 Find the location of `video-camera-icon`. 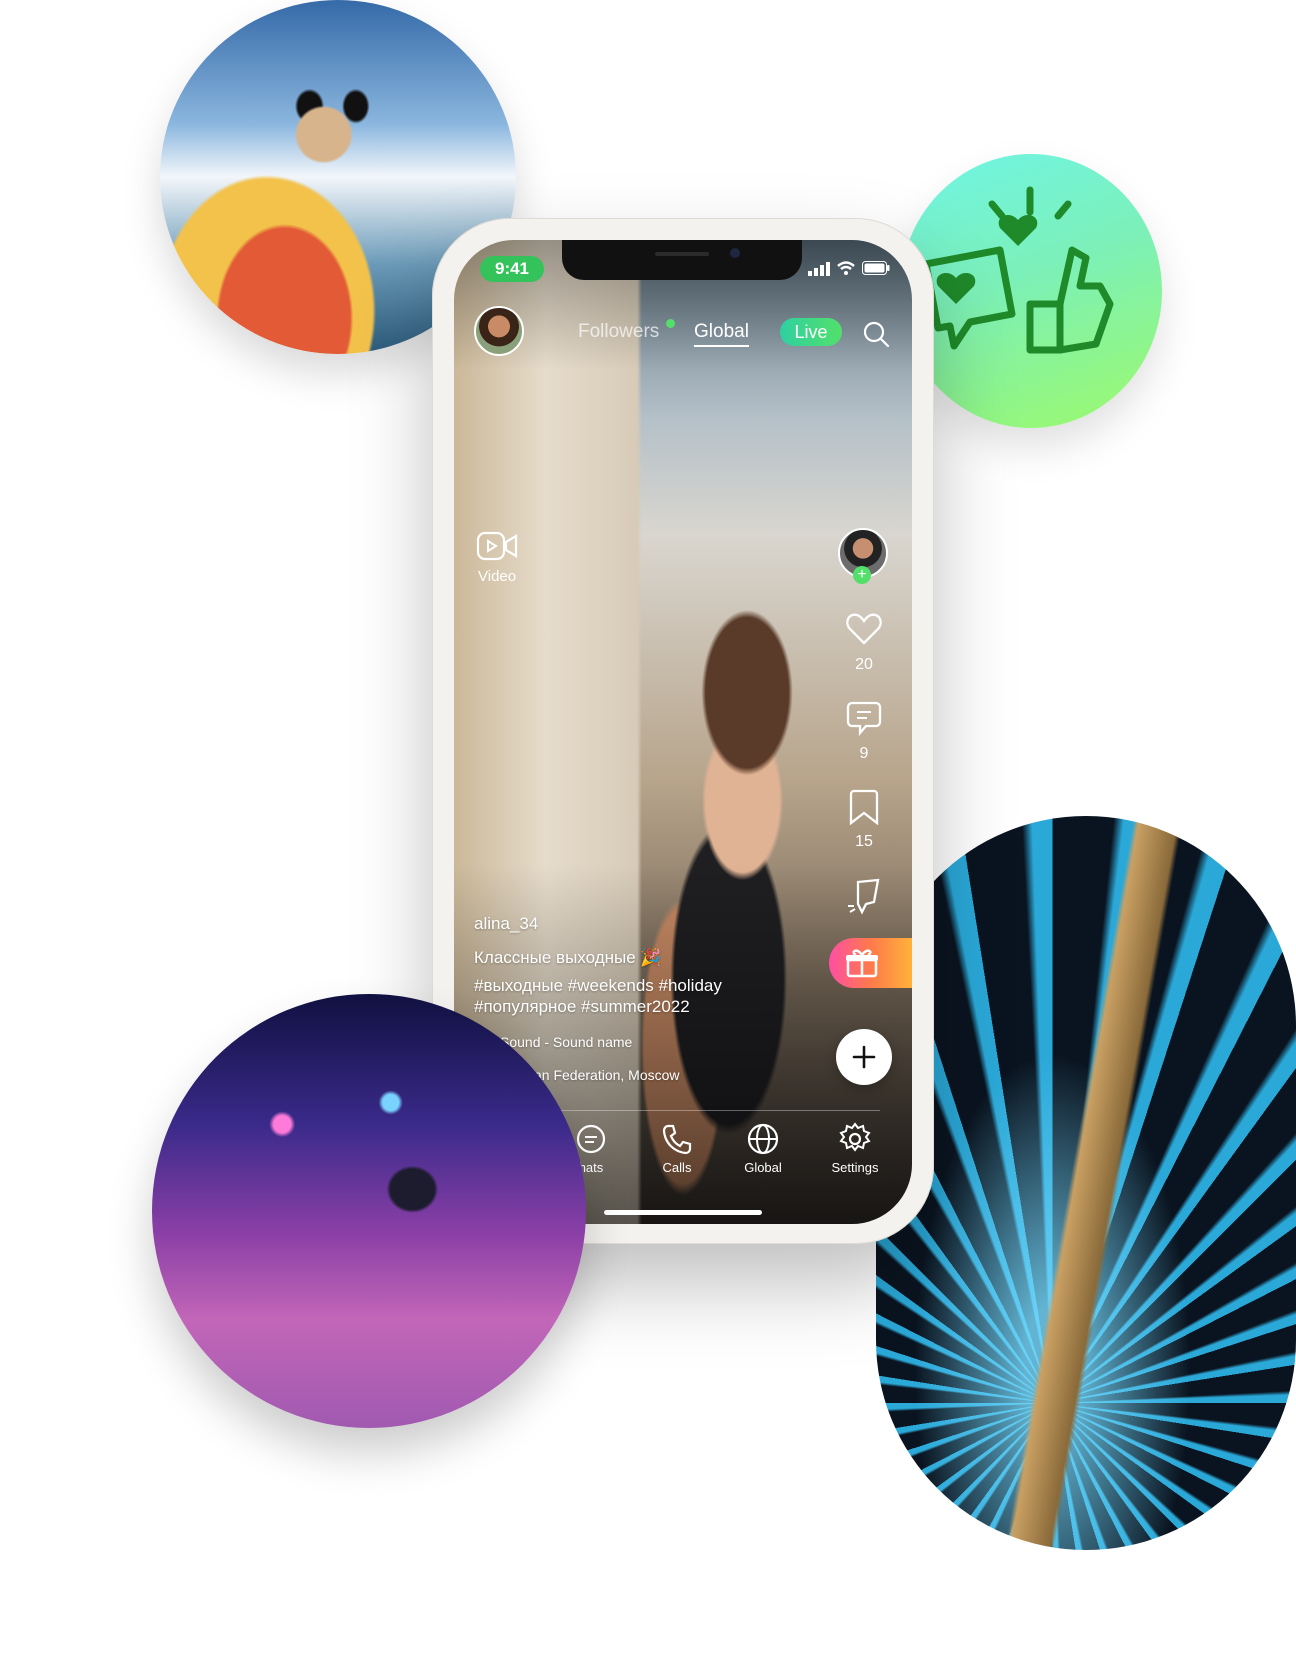

video-camera-icon is located at coordinates (497, 546).